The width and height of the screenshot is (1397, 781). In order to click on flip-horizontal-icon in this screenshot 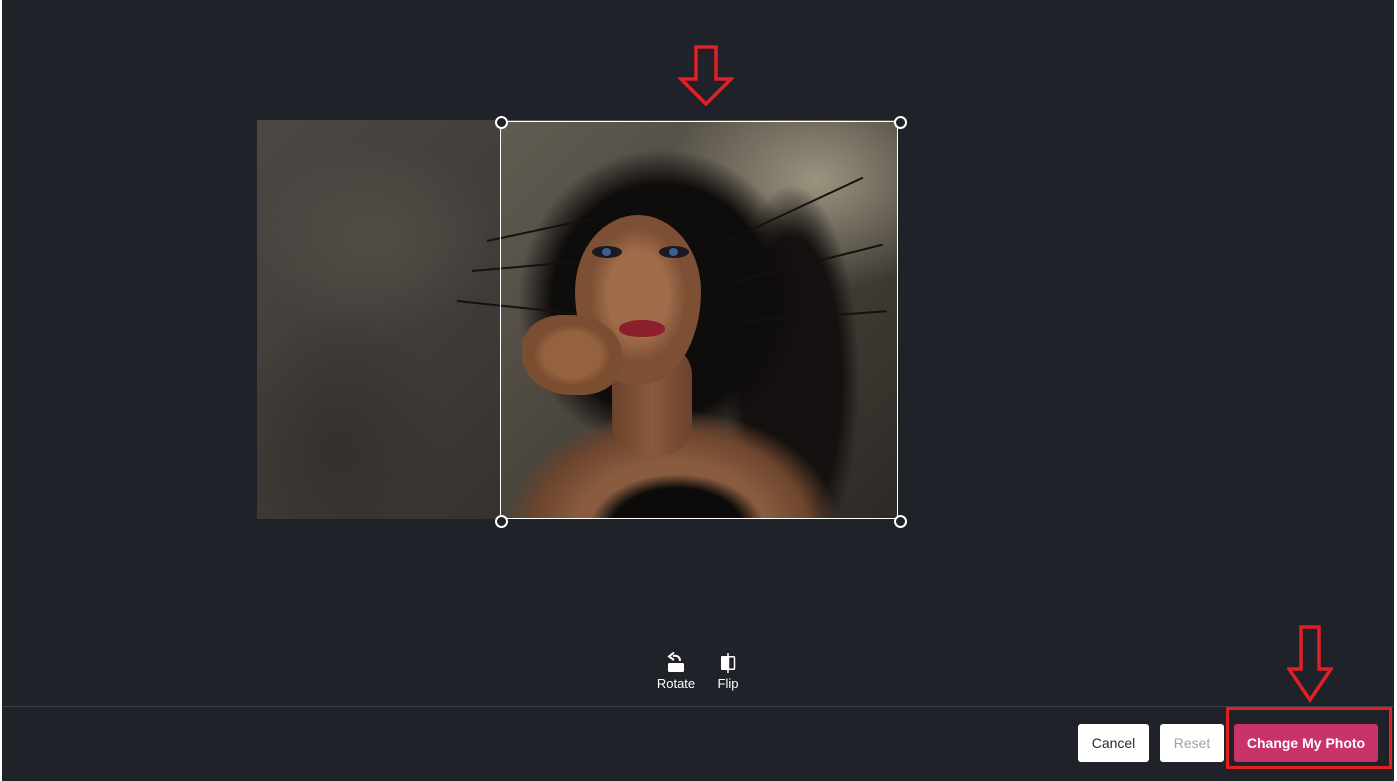, I will do `click(728, 663)`.